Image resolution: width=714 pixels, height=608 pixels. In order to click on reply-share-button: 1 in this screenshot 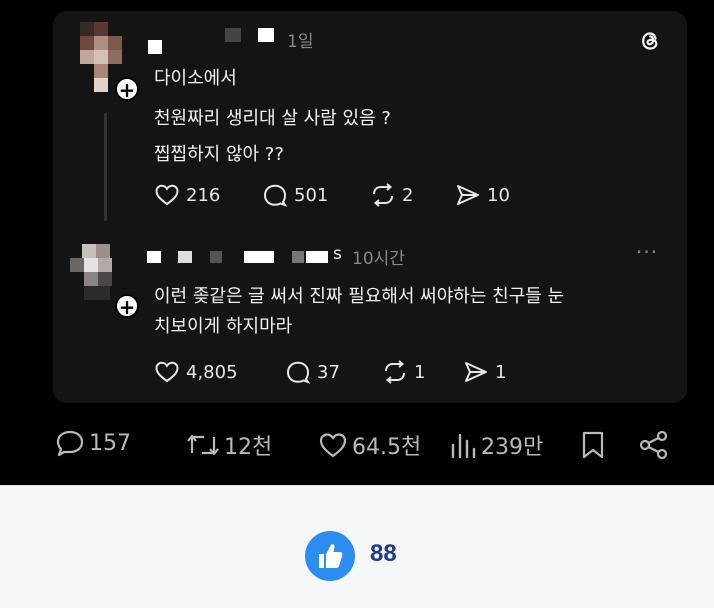, I will do `click(484, 372)`.